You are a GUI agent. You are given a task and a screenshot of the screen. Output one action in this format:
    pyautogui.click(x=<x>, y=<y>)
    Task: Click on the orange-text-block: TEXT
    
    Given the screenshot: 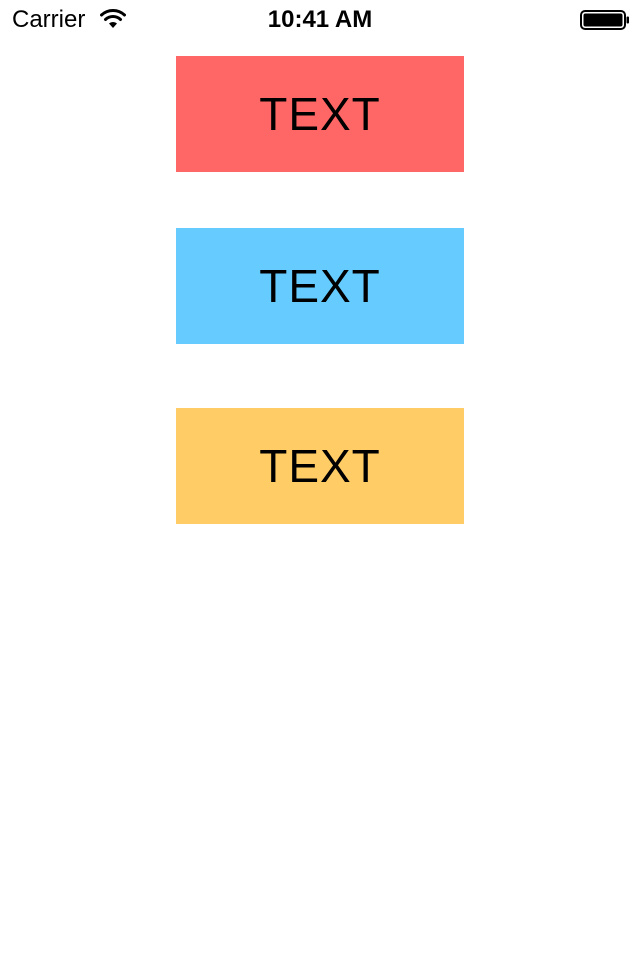 What is the action you would take?
    pyautogui.click(x=320, y=466)
    